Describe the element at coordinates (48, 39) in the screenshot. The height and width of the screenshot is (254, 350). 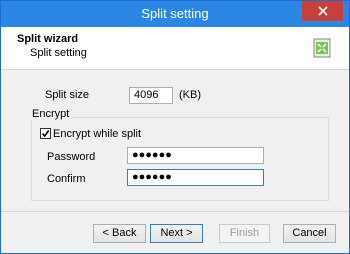
I see `header-title: Split wizard` at that location.